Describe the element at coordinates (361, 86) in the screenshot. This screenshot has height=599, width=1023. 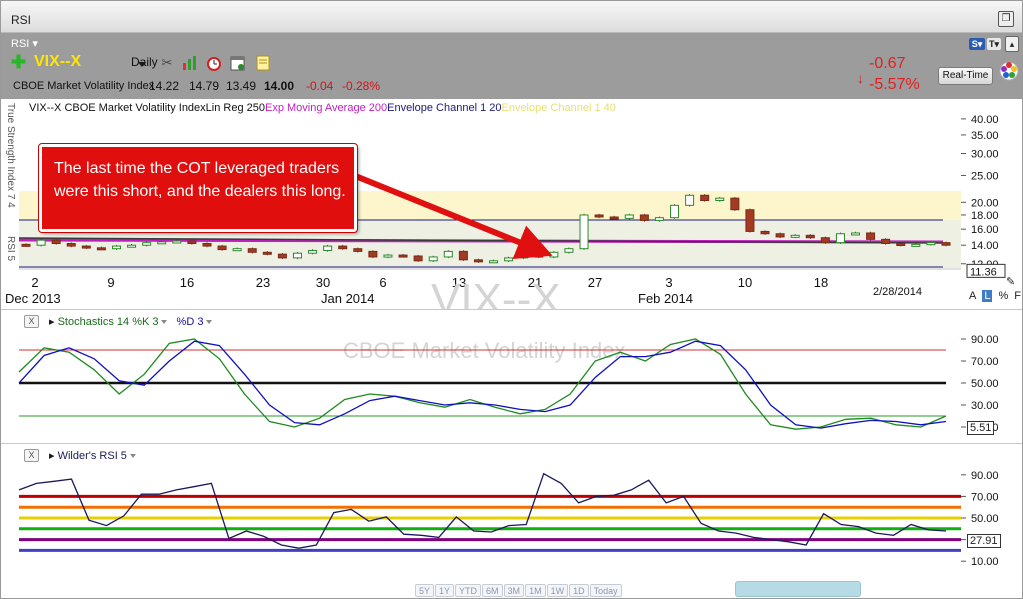
I see `quote-change-pct: -0.28%` at that location.